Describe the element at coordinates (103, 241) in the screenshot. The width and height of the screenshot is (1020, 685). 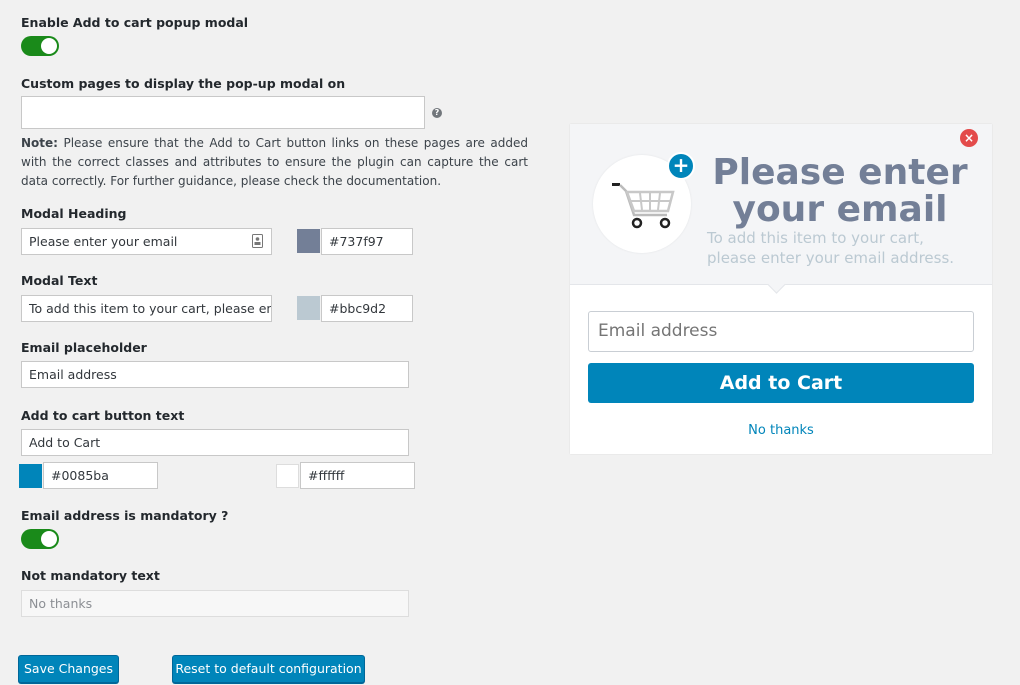
I see `modal-heading-value: Please enter your email` at that location.